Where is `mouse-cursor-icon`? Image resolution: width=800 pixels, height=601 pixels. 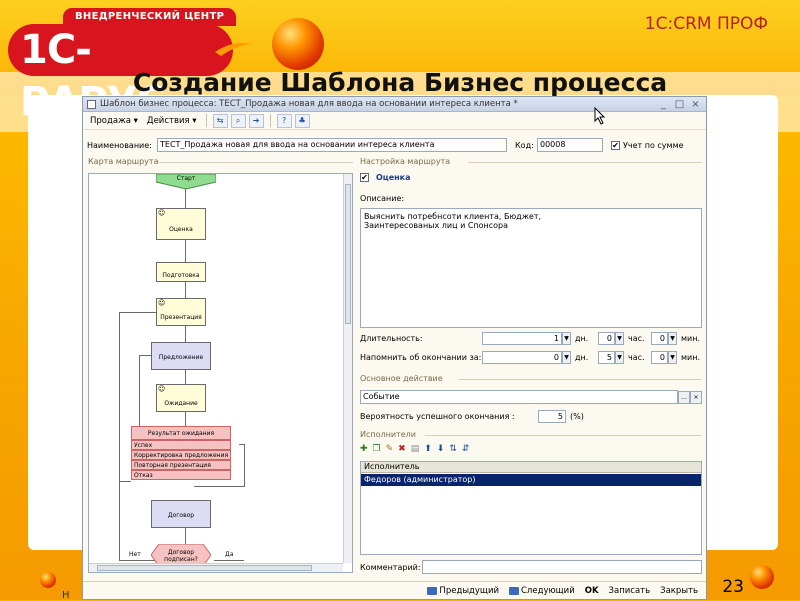
mouse-cursor-icon is located at coordinates (600, 116).